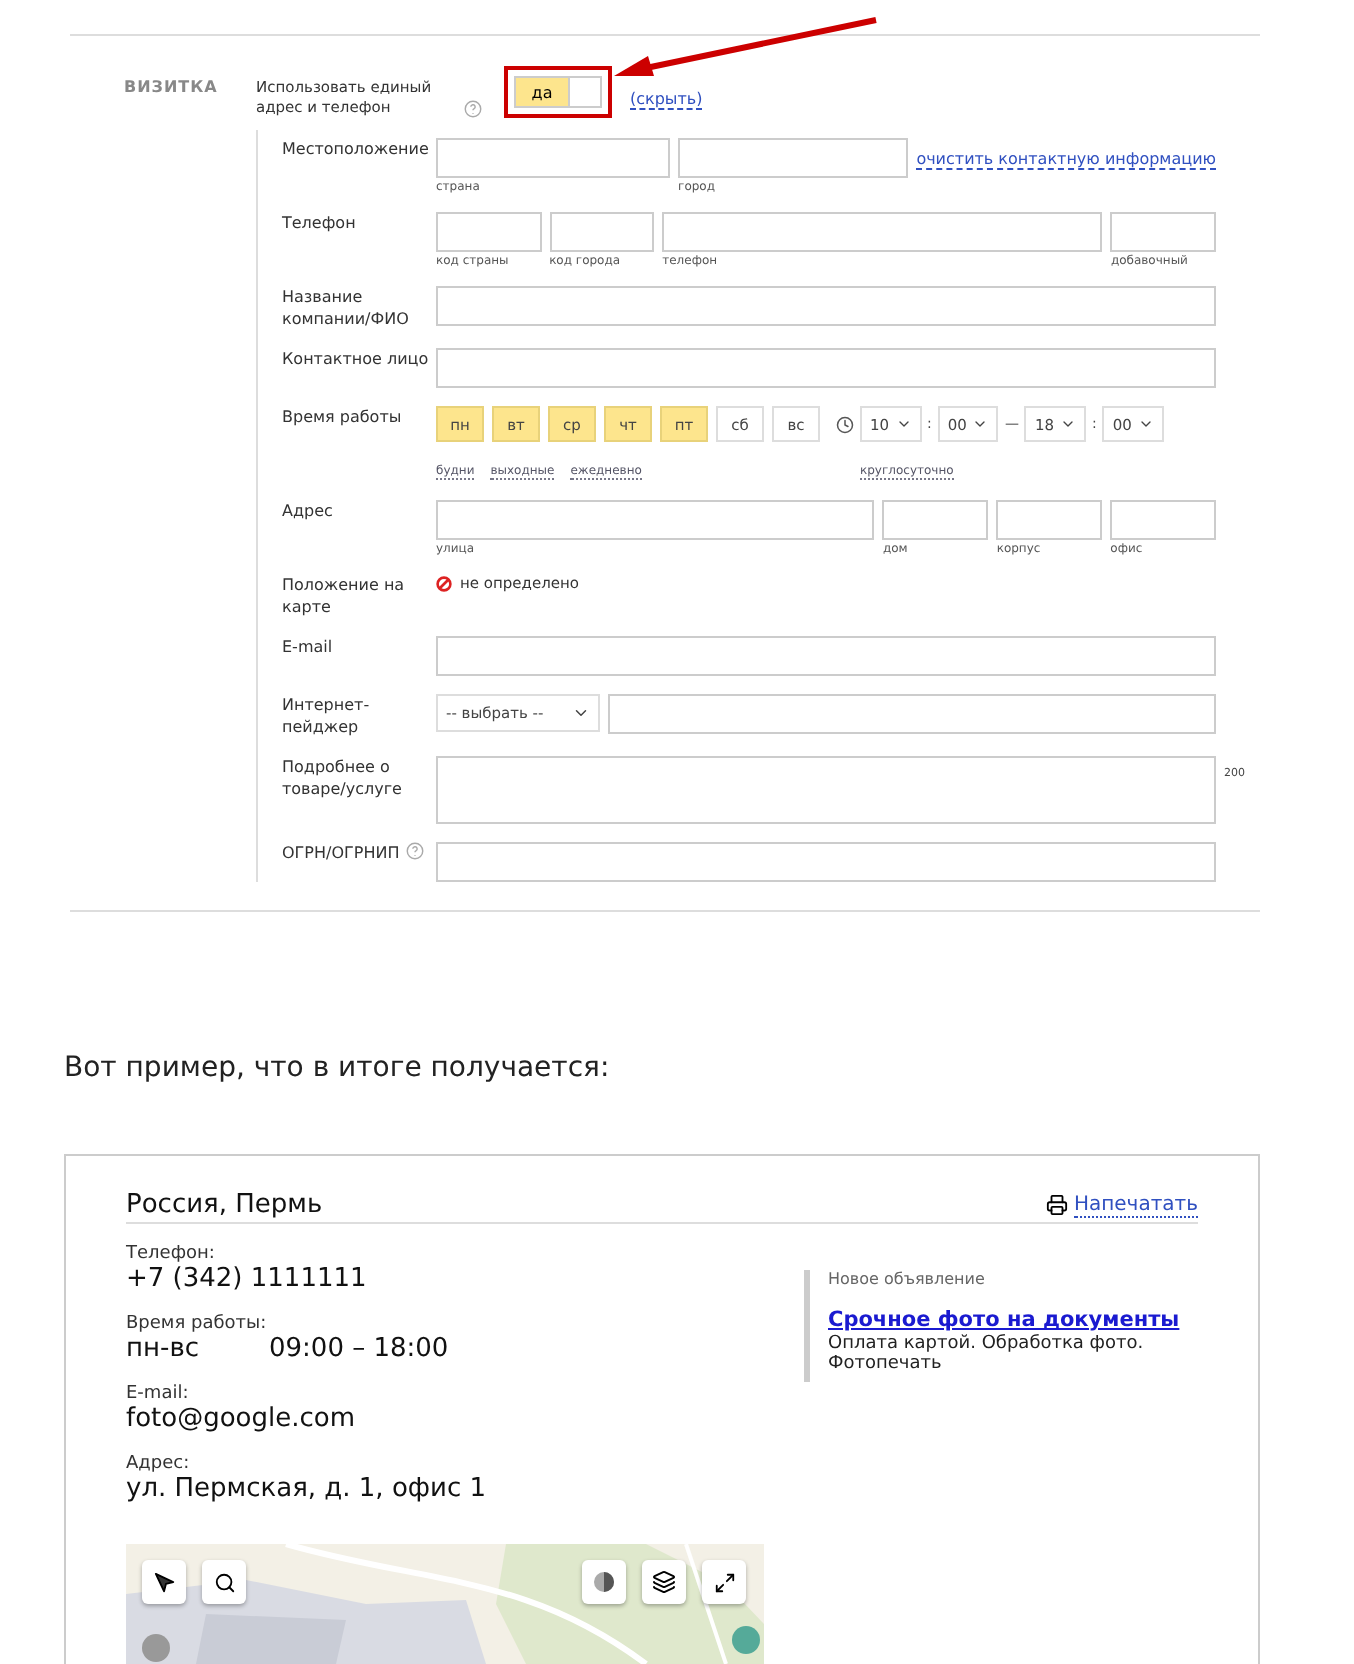 This screenshot has width=1354, height=1664. Describe the element at coordinates (162, 1349) in the screenshot. I see `hours-days: пн-вс` at that location.